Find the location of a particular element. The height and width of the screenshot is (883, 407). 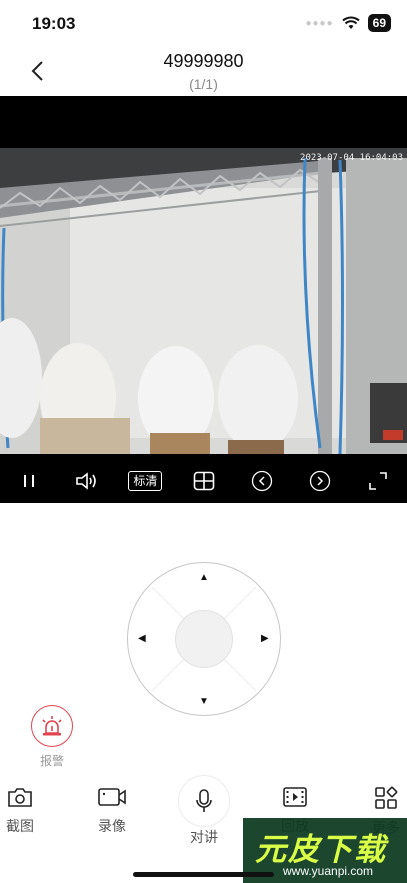

intercom-circle is located at coordinates (204, 801).